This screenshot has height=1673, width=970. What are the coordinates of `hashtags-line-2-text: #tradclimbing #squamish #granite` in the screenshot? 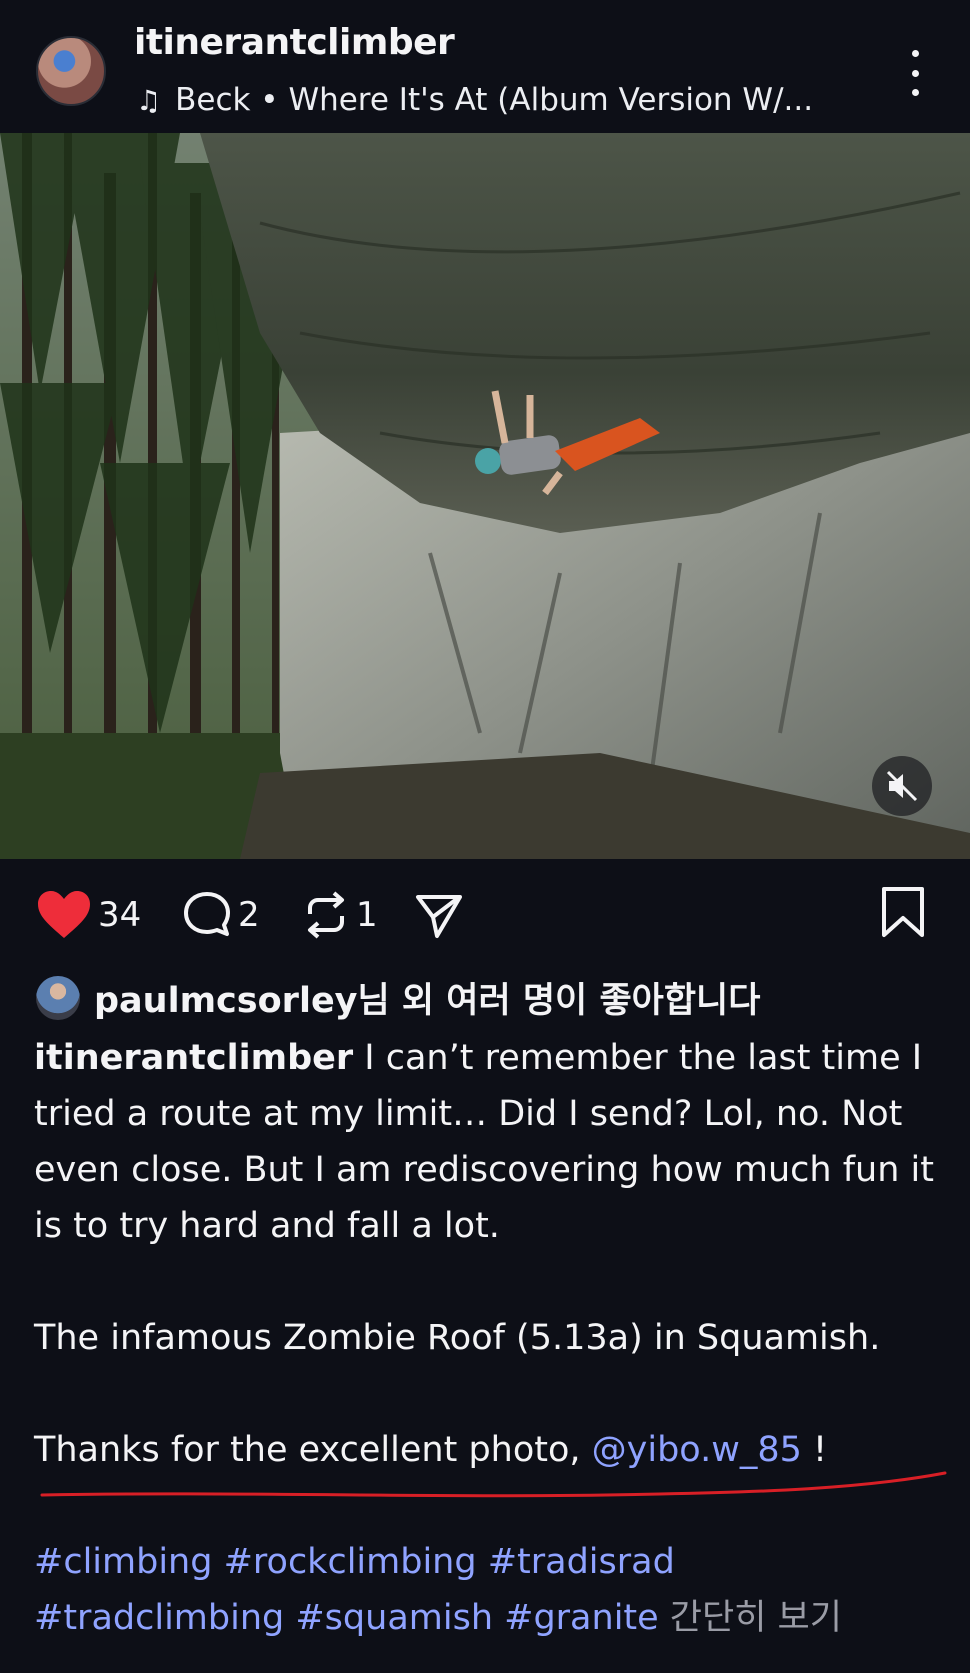 It's located at (346, 1618).